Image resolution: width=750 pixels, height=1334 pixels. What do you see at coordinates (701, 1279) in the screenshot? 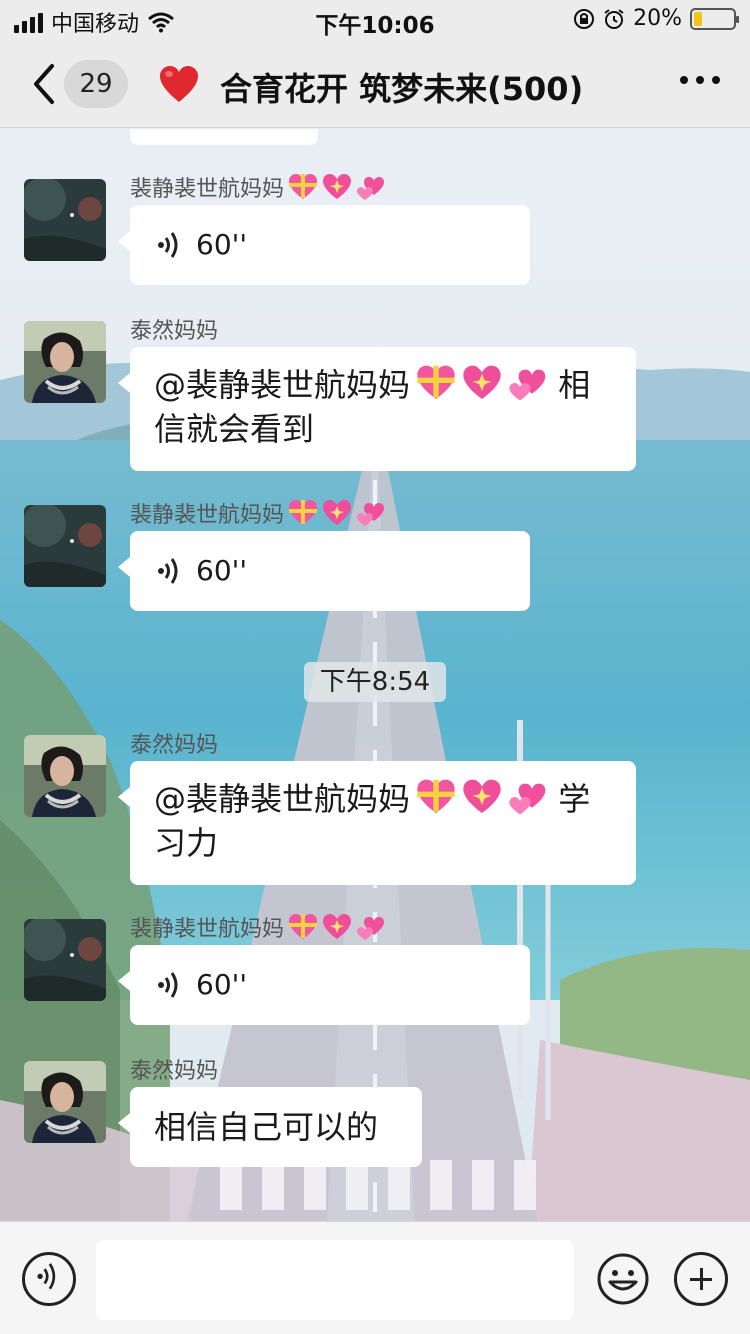
I see `plus-icon` at bounding box center [701, 1279].